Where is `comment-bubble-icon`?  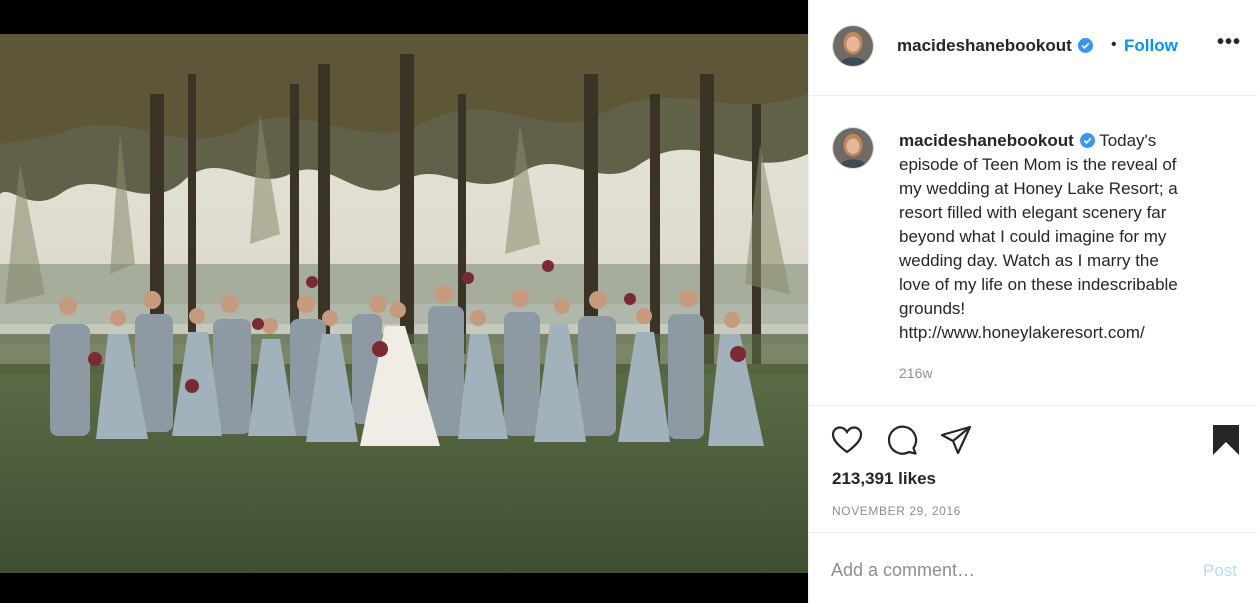
comment-bubble-icon is located at coordinates (902, 440).